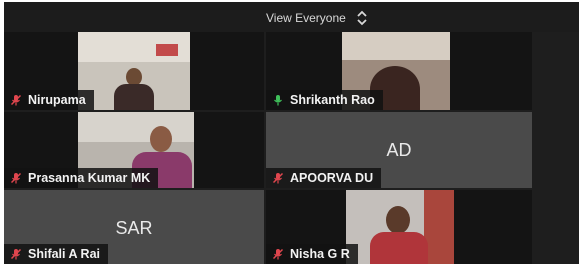 The image size is (581, 266). Describe the element at coordinates (320, 254) in the screenshot. I see `participant-name: Nisha G R` at that location.